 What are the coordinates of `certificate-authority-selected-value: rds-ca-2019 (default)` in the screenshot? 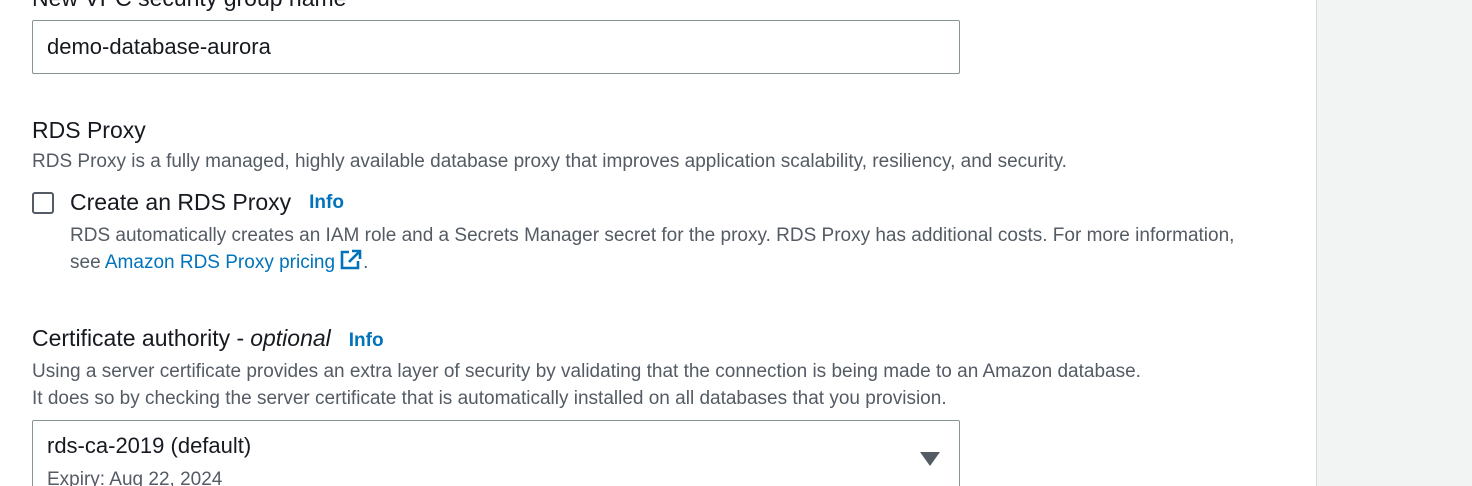 It's located at (149, 445).